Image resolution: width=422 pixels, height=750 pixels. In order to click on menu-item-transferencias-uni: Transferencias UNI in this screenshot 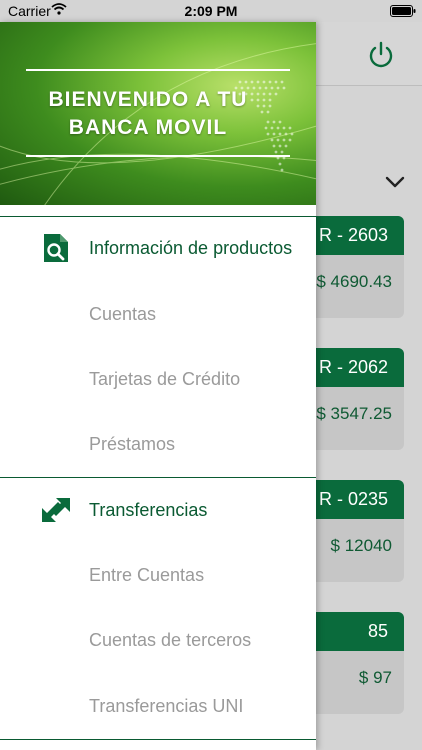, I will do `click(166, 706)`.